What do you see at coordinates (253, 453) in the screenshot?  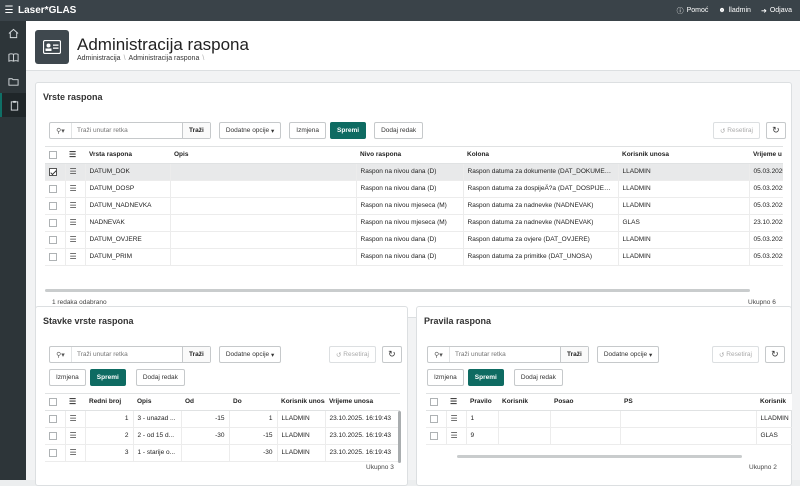 I see `cell-do: -30` at bounding box center [253, 453].